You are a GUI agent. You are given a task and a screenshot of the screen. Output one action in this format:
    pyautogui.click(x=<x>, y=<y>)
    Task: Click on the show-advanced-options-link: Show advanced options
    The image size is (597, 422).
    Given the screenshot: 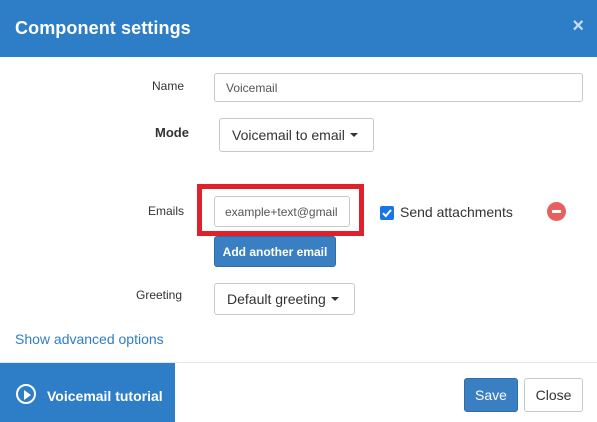 What is the action you would take?
    pyautogui.click(x=89, y=339)
    